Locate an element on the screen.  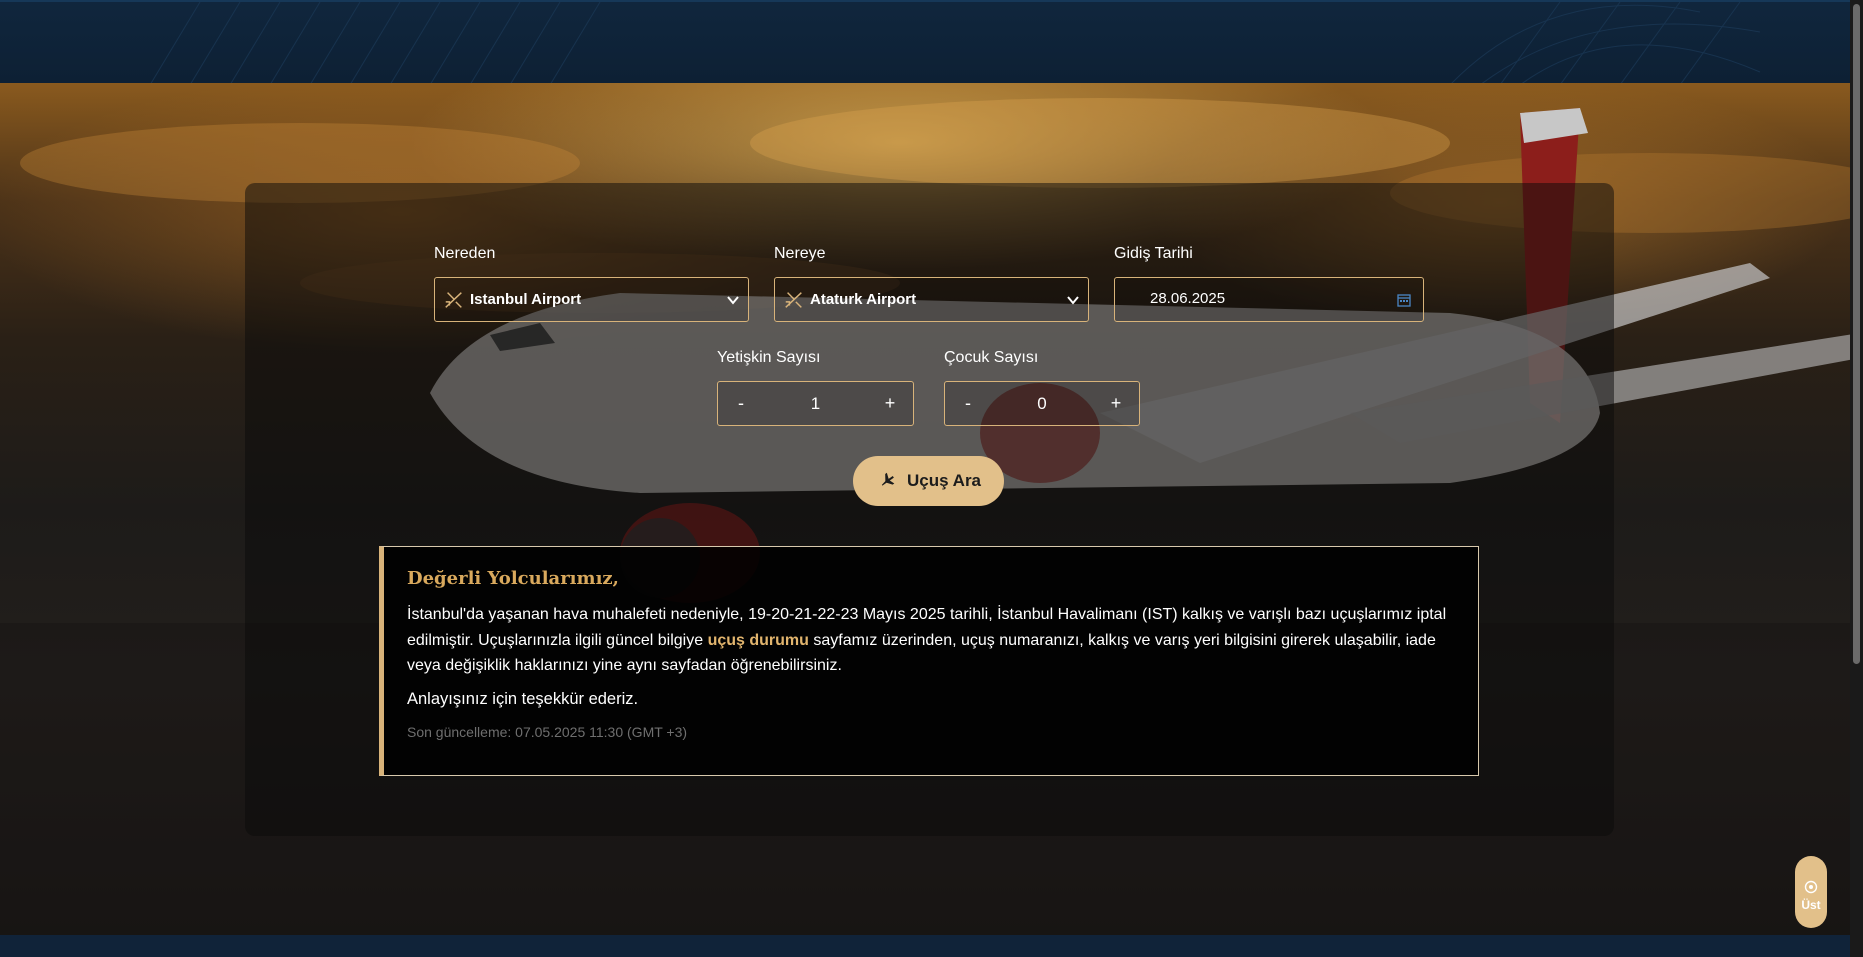
adults-count: 1 is located at coordinates (815, 404).